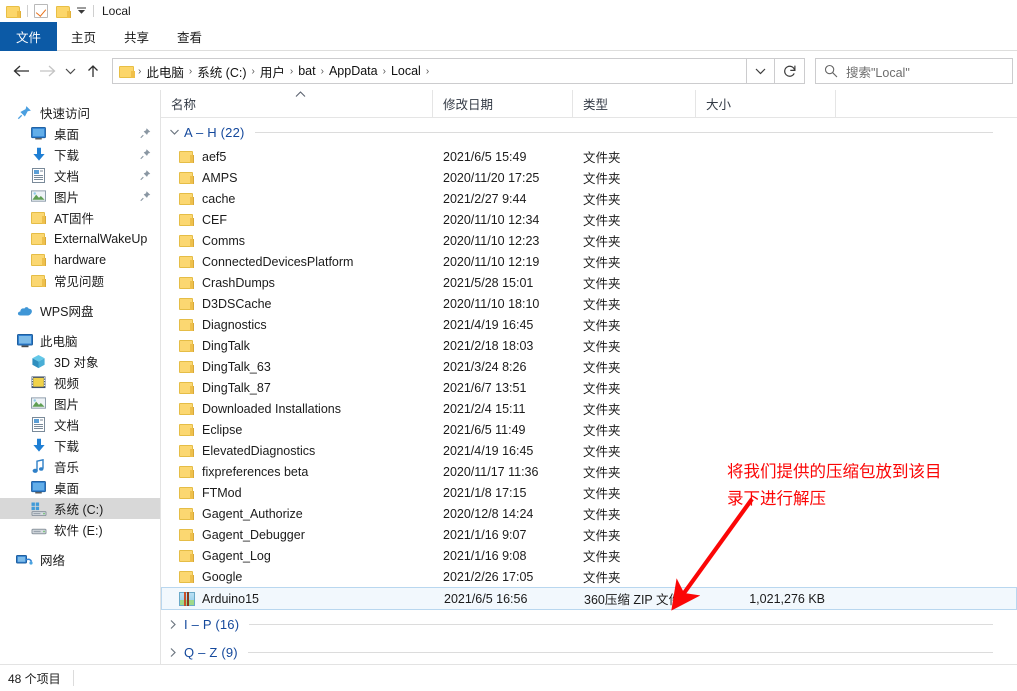 This screenshot has width=1017, height=691. Describe the element at coordinates (80, 466) in the screenshot. I see `sidebar-item-music: 音乐` at that location.